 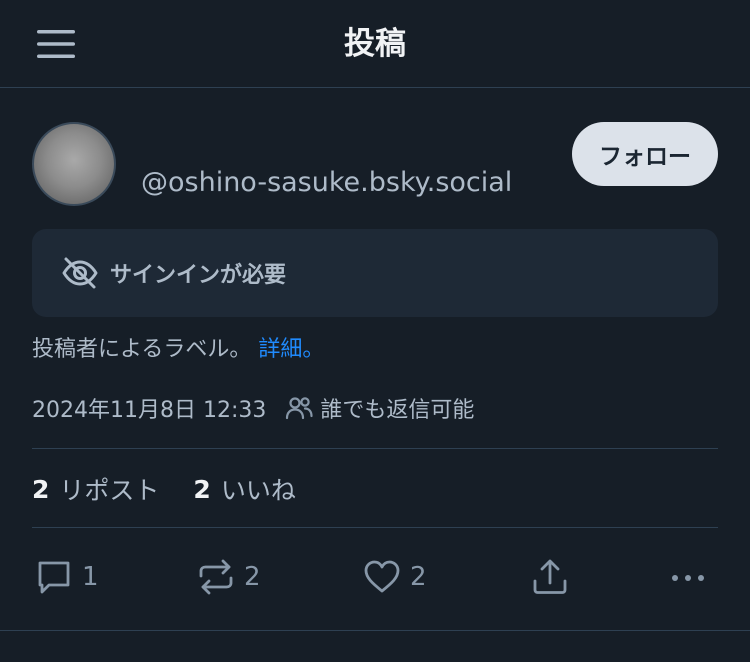 What do you see at coordinates (397, 408) in the screenshot?
I see `reply-setting: 誰でも返信可能` at bounding box center [397, 408].